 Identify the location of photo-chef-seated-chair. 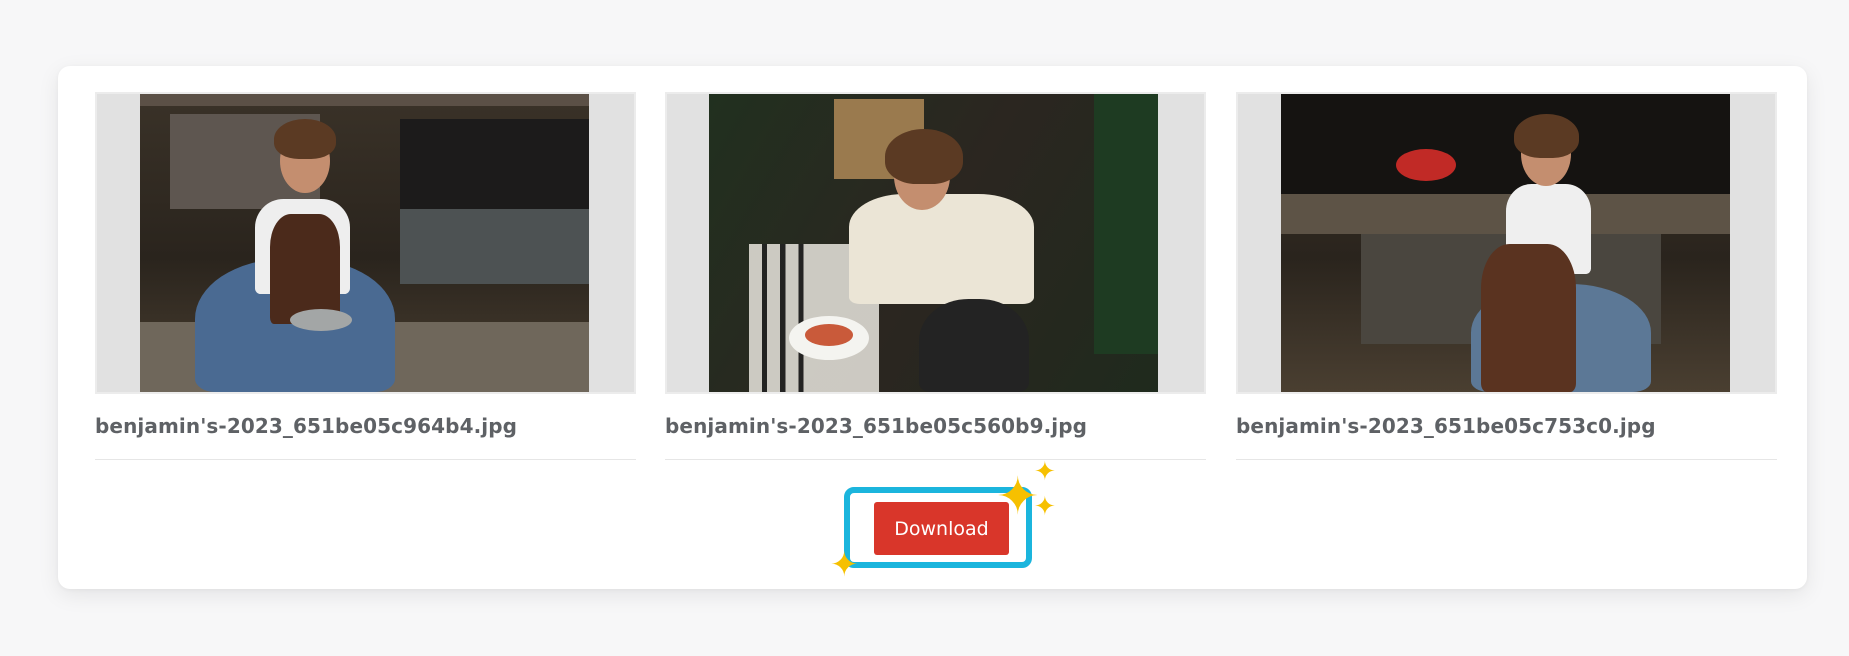
(1505, 243).